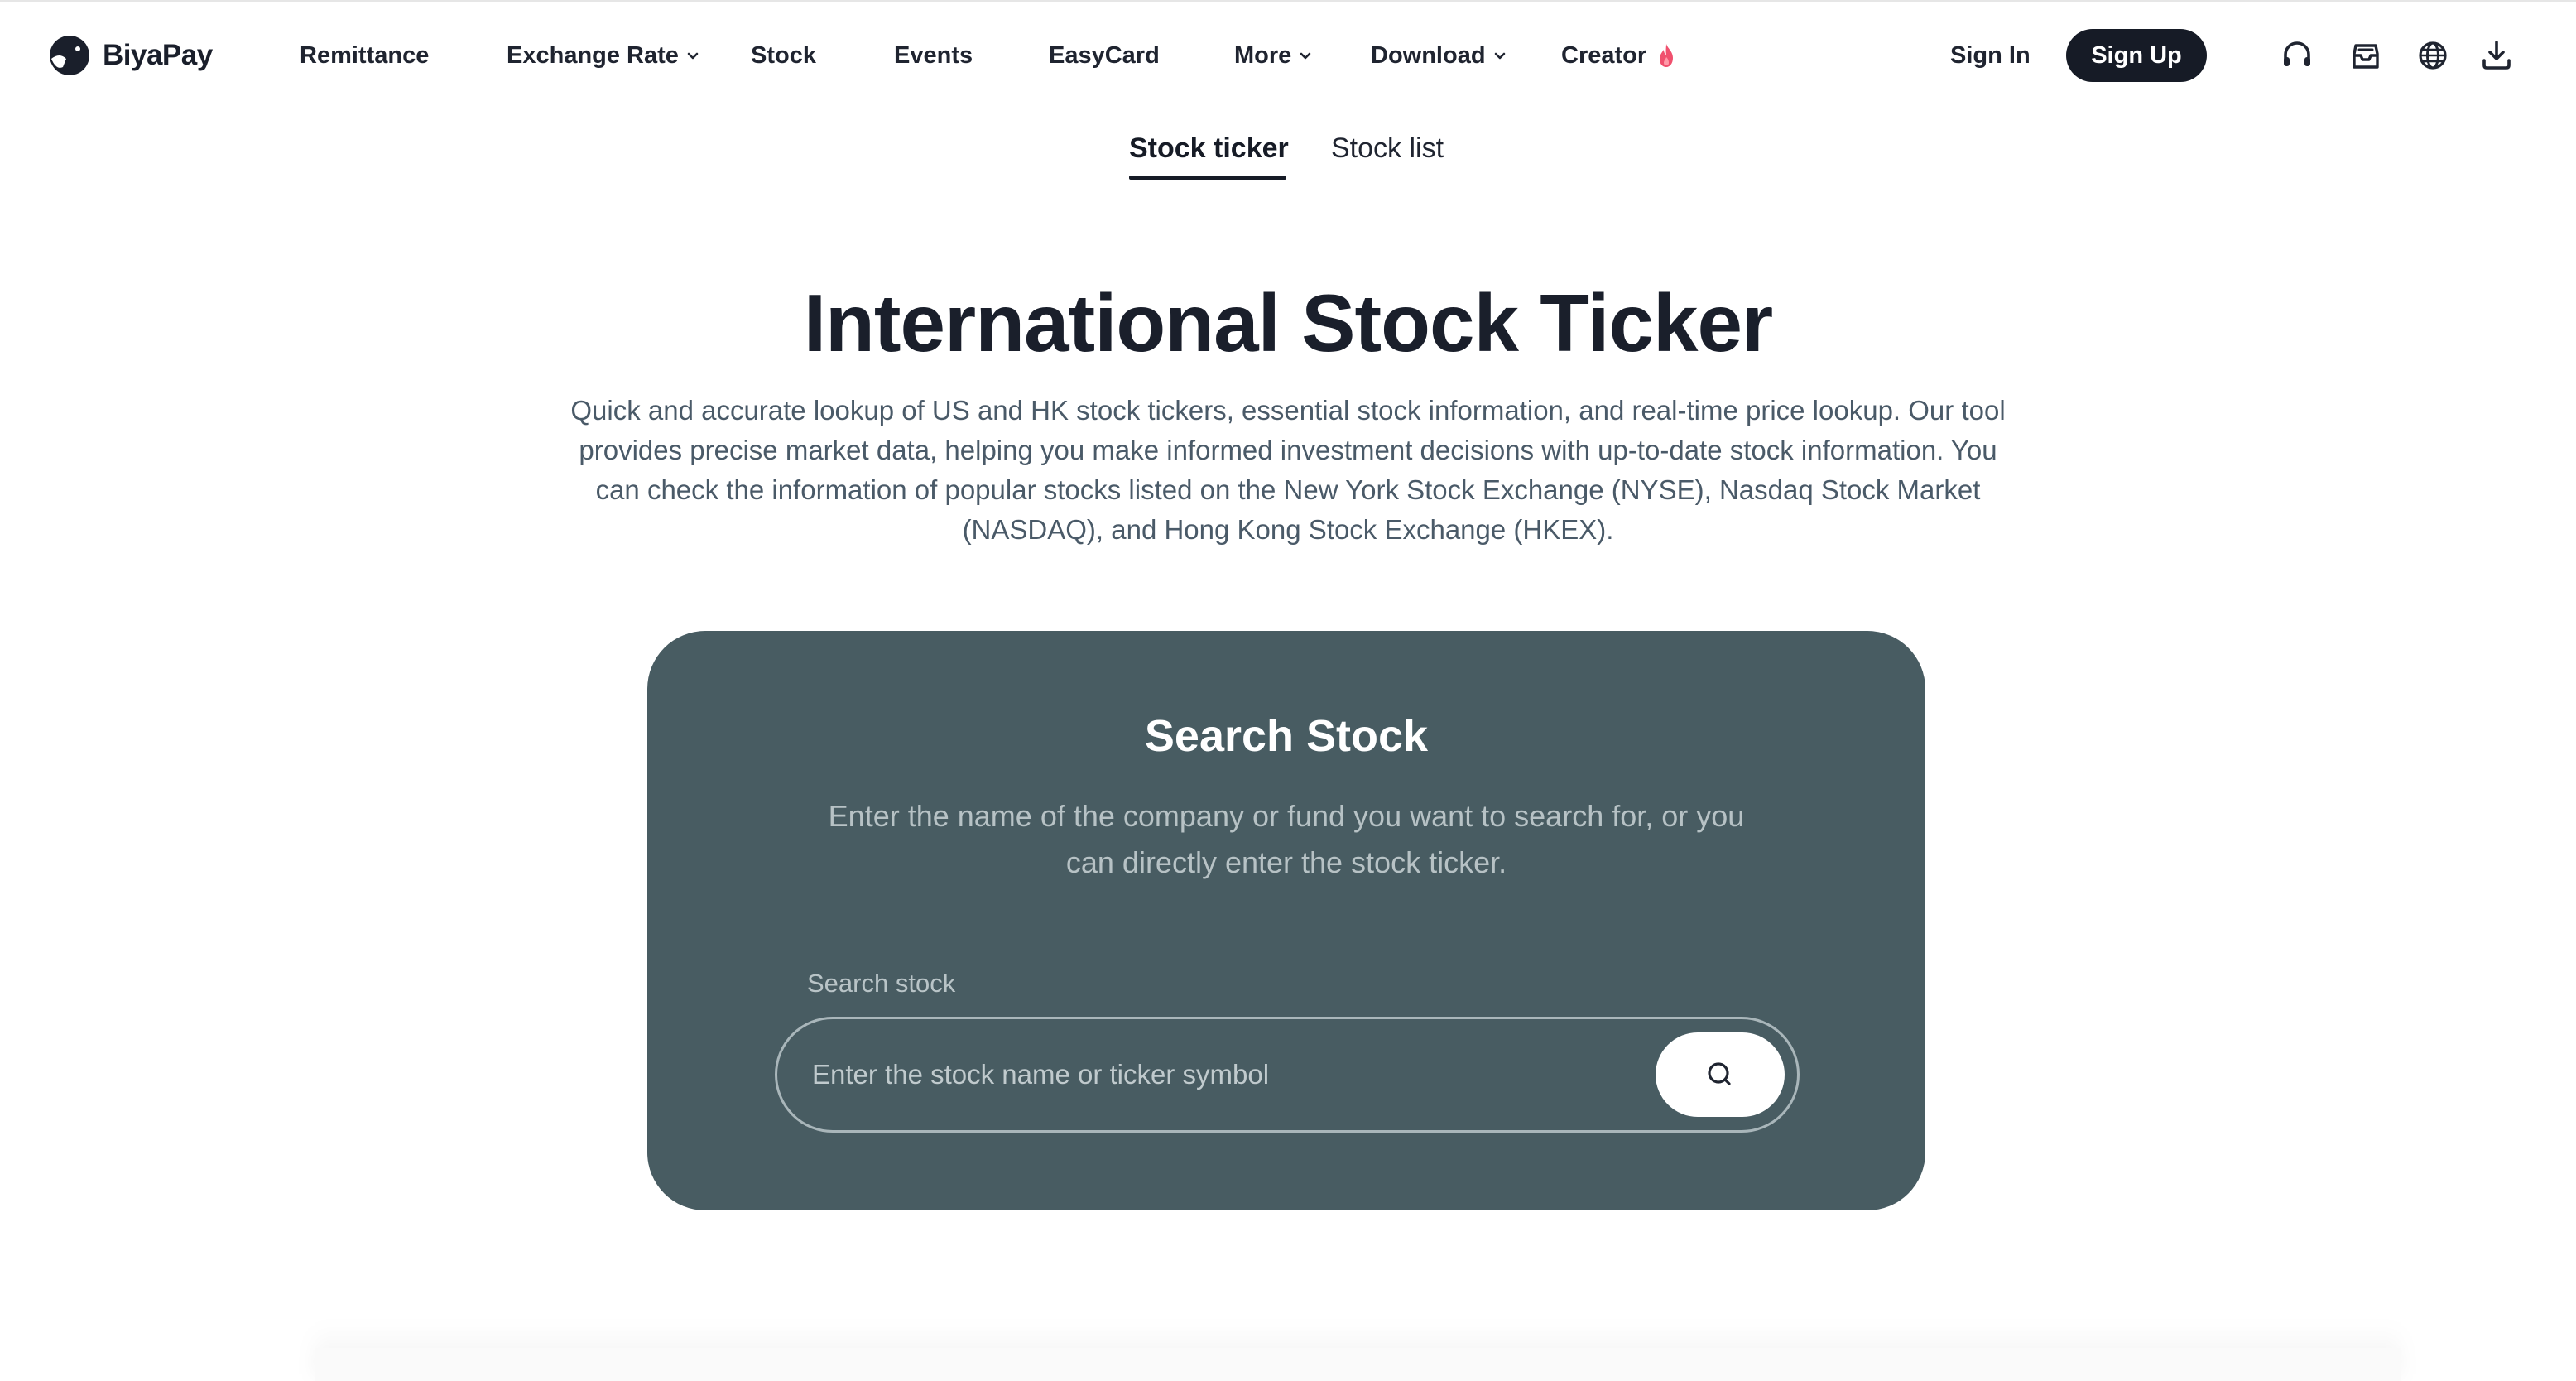  What do you see at coordinates (1209, 156) in the screenshot?
I see `tab-stock-ticker: Stock ticker` at bounding box center [1209, 156].